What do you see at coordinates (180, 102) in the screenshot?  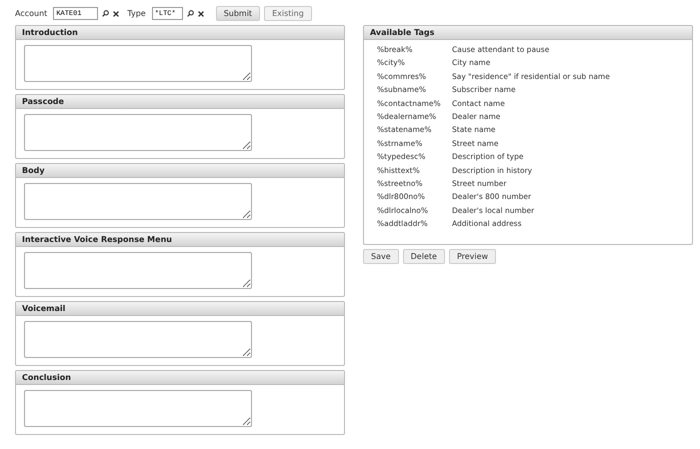 I see `section-title: Passcode` at bounding box center [180, 102].